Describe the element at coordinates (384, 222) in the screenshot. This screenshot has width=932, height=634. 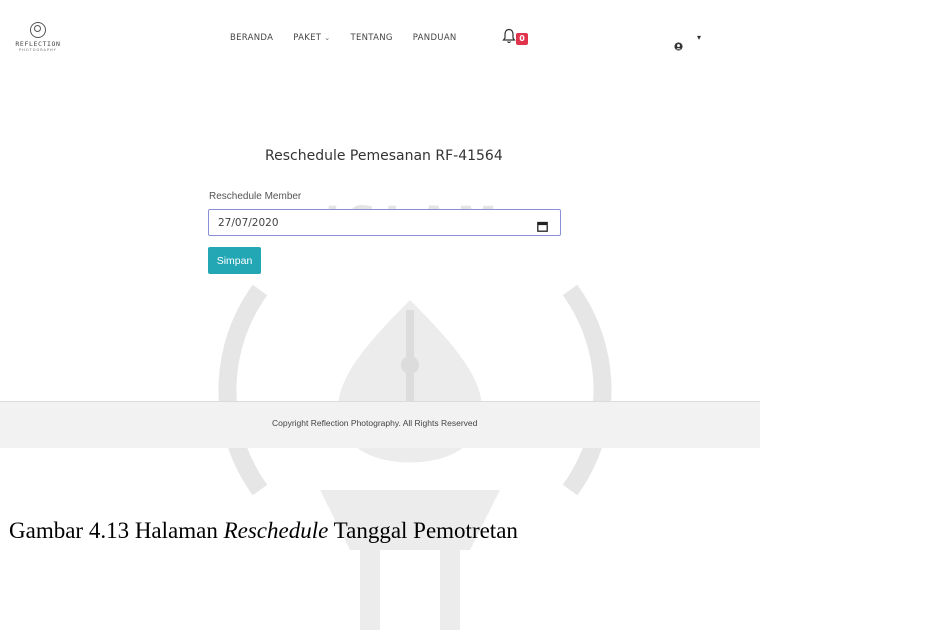
I see `reschedule-date-input: 27/07/2020` at that location.